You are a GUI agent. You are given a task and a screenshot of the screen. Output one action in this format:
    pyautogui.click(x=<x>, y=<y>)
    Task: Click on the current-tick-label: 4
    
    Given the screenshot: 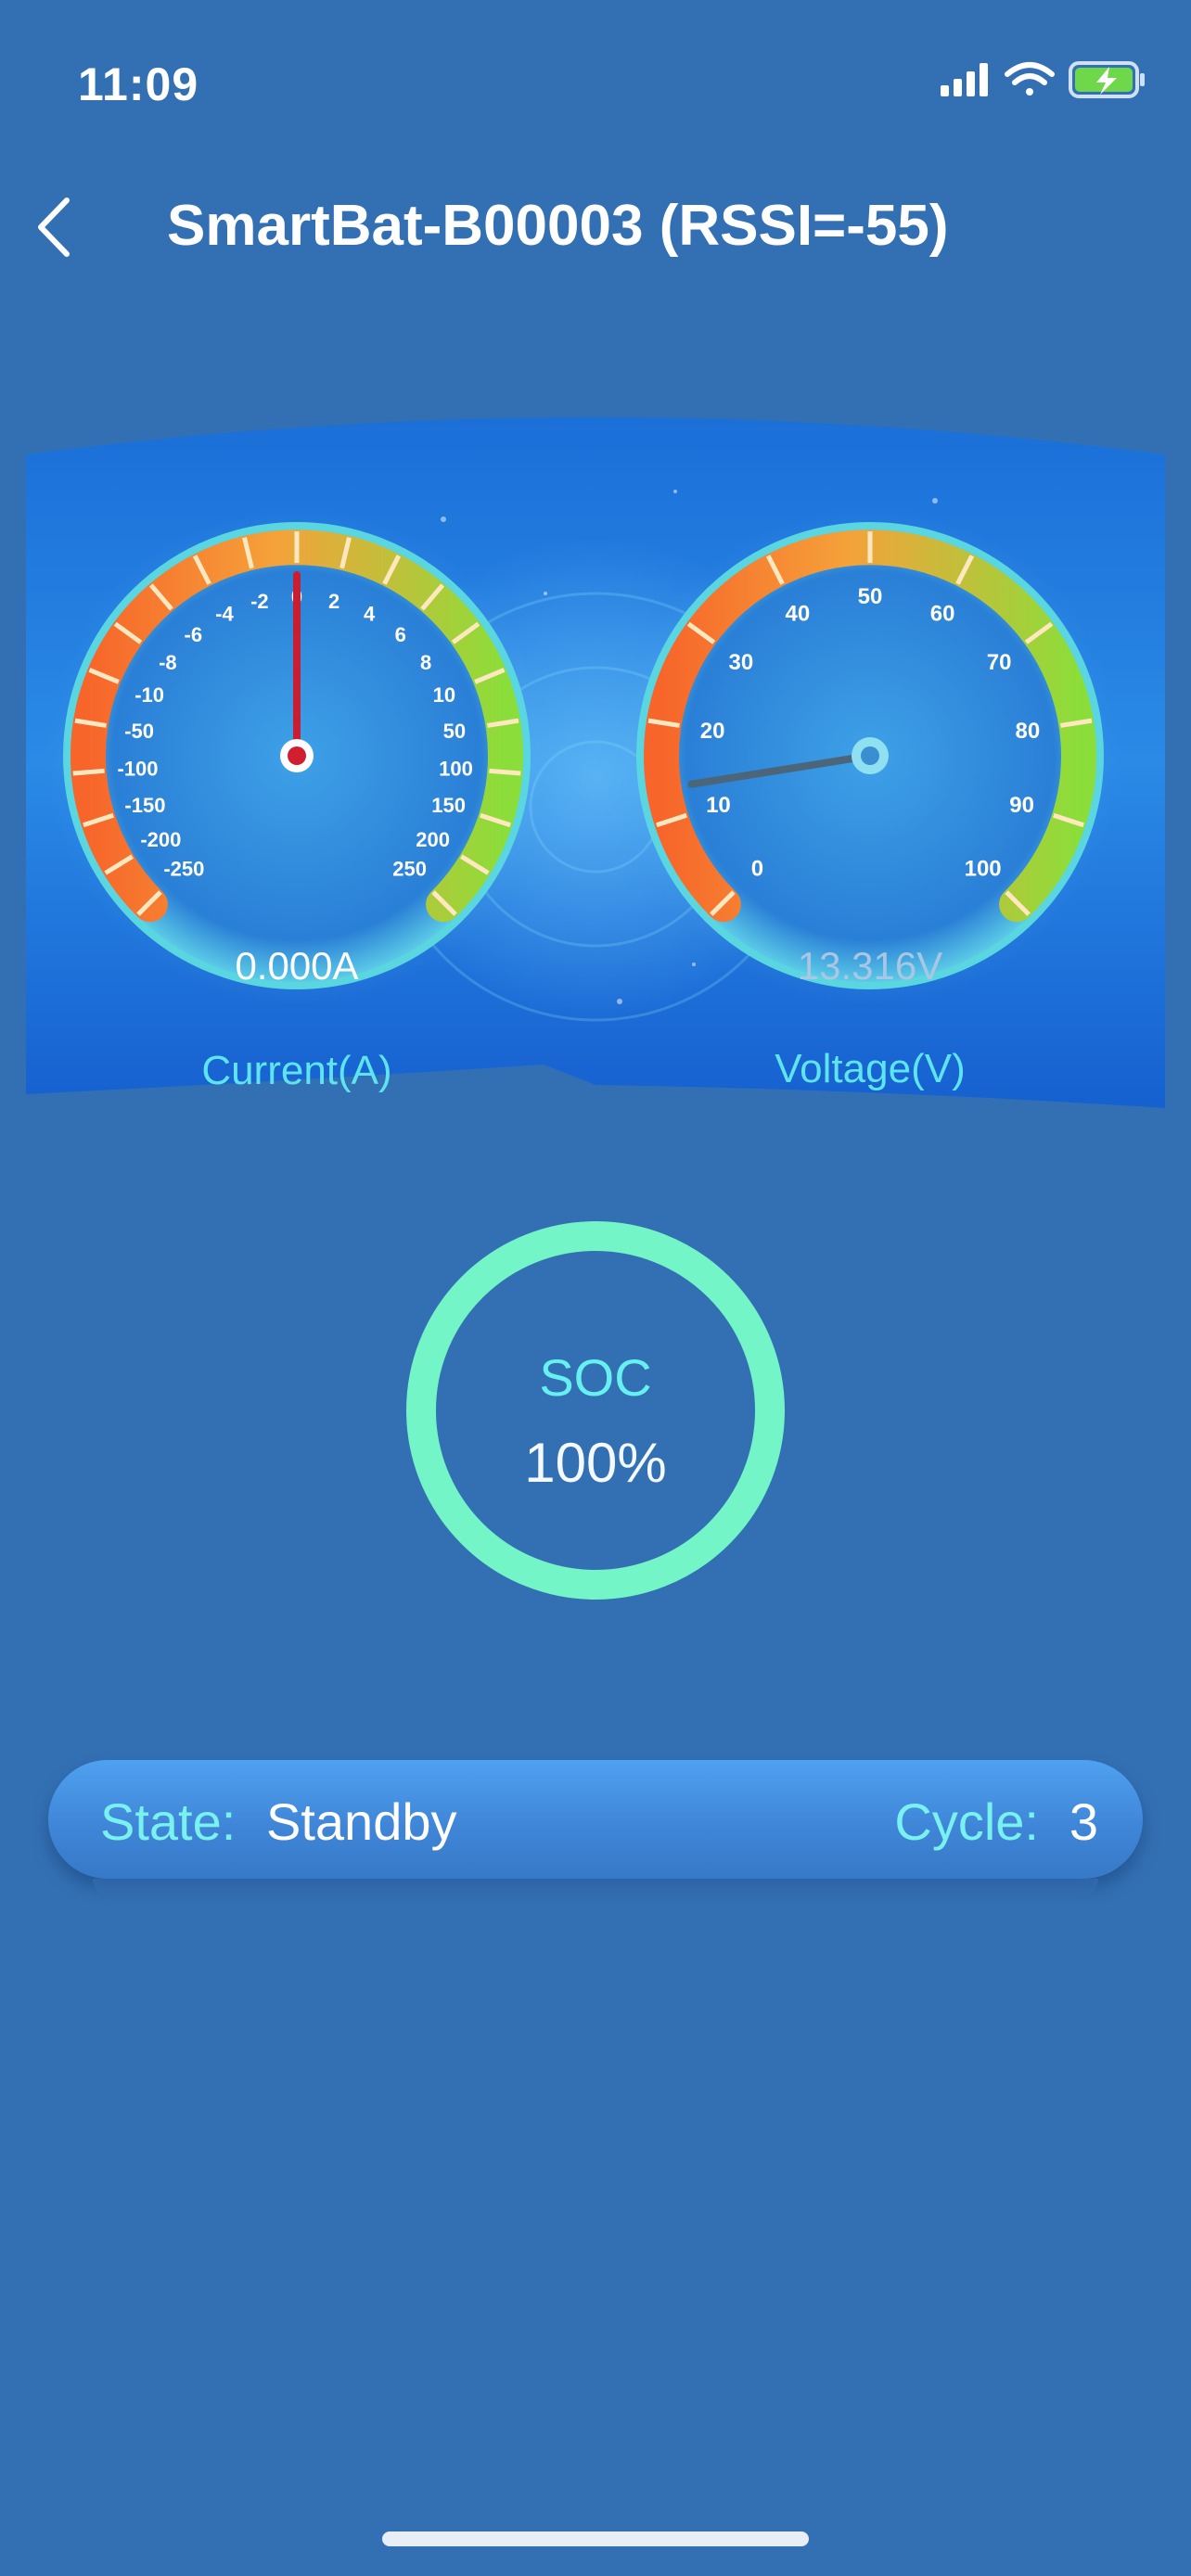 What is the action you would take?
    pyautogui.click(x=370, y=615)
    